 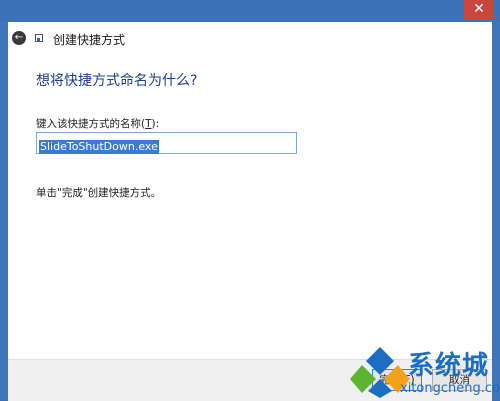 What do you see at coordinates (479, 10) in the screenshot?
I see `close-button: ✕` at bounding box center [479, 10].